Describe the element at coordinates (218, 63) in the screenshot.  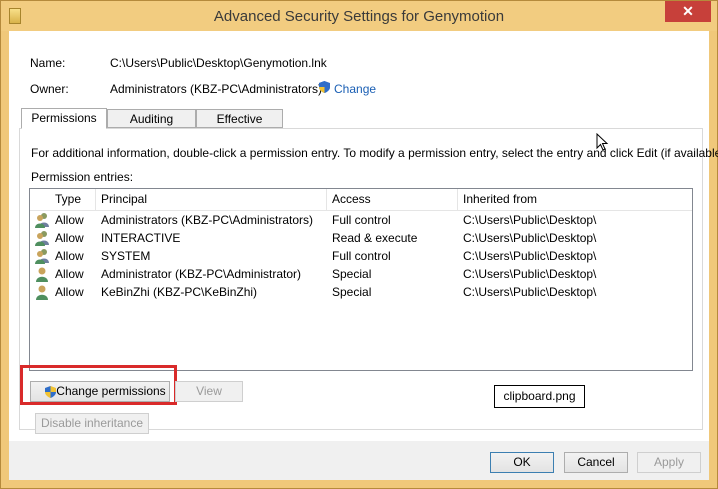
I see `name-value: C:\Users\Public\Desktop\Genymotion.lnk` at that location.